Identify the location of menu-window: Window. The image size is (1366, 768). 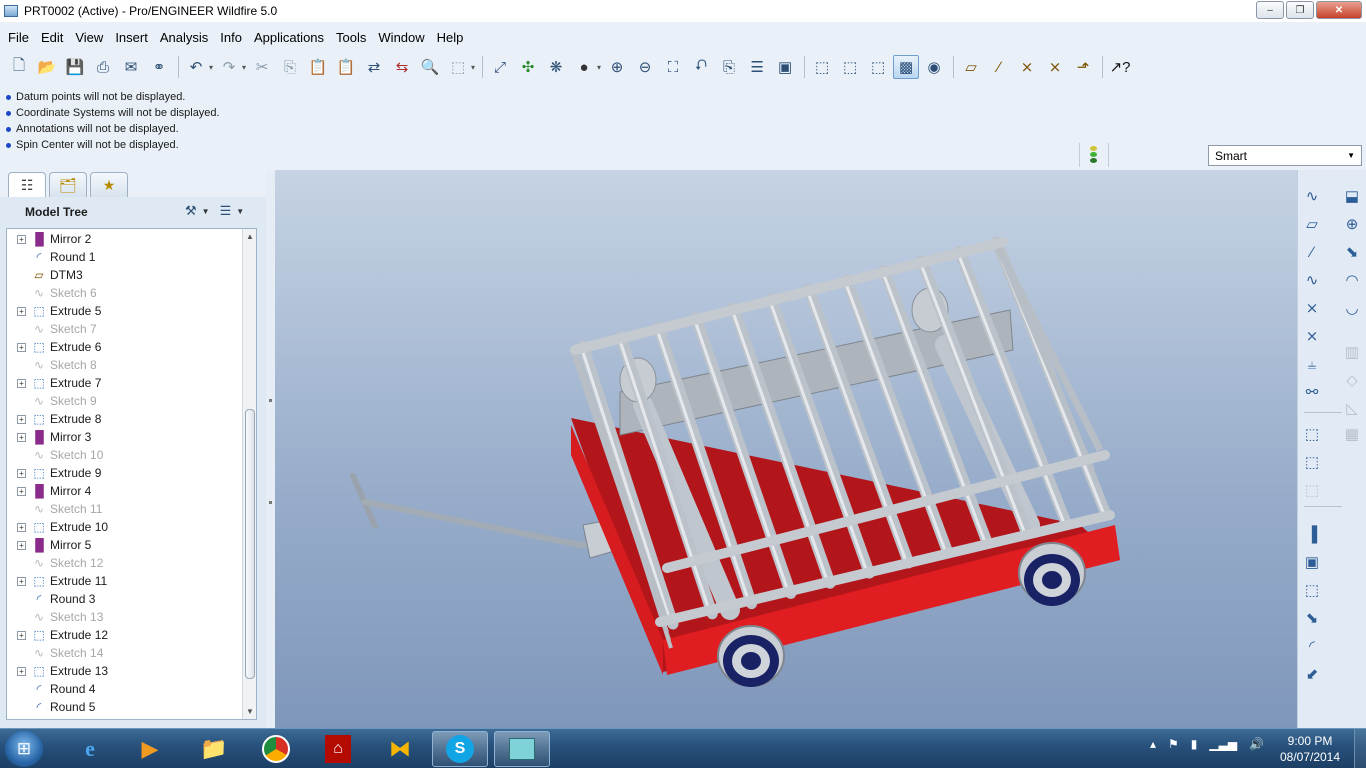
(401, 38).